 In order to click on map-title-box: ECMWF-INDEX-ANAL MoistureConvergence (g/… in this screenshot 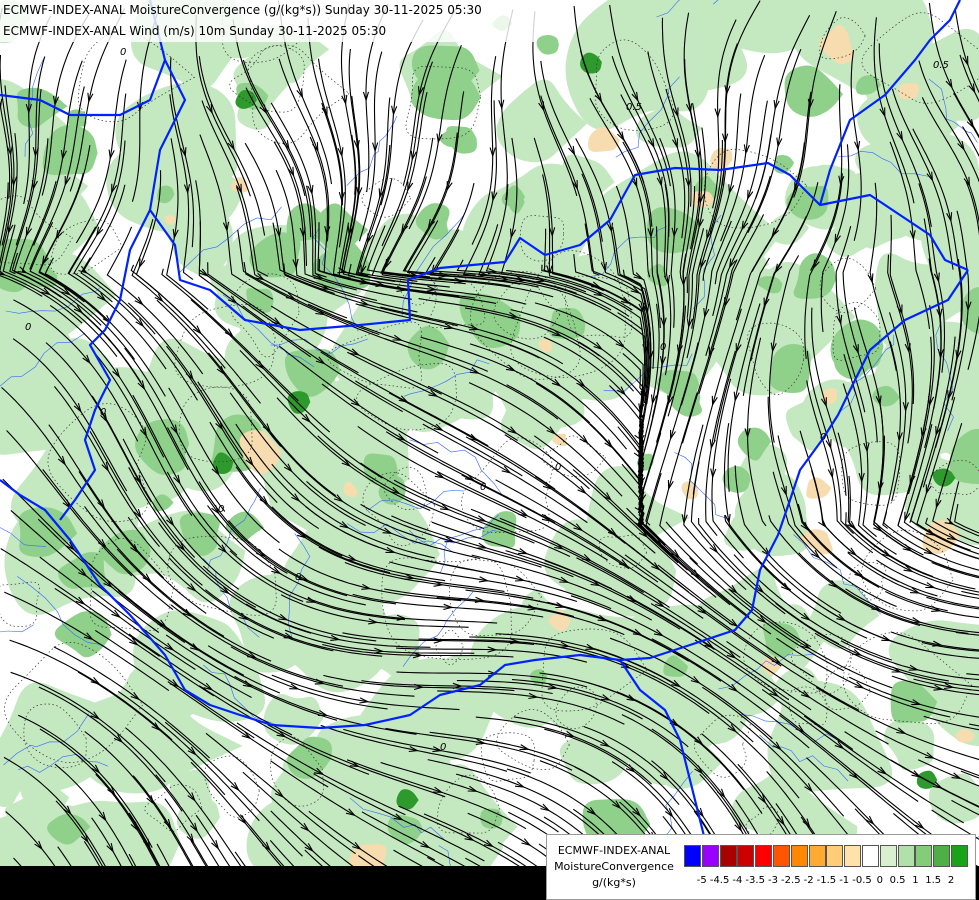, I will do `click(268, 21)`.